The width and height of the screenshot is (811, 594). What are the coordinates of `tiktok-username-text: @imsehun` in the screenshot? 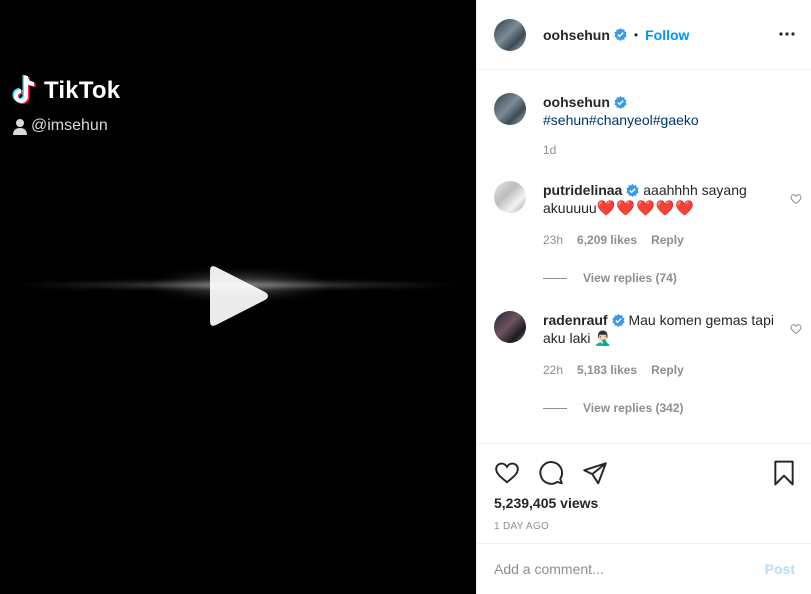 It's located at (69, 125).